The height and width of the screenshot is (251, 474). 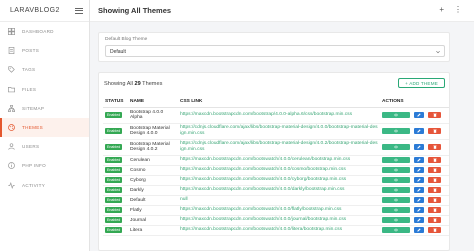 I want to click on add-theme-button: + ADD THEME, so click(x=421, y=83).